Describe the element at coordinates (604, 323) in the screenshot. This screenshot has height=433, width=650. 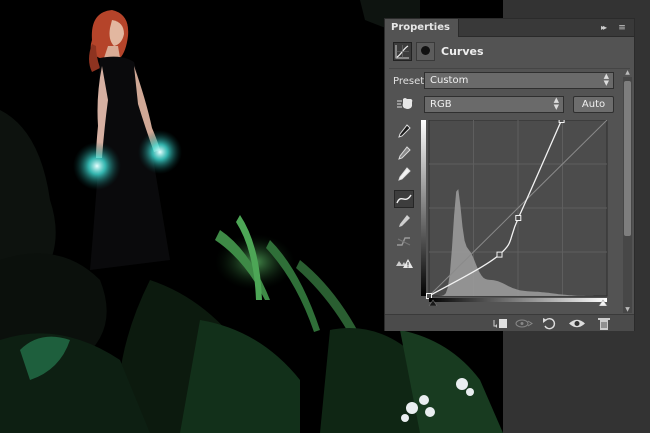
I see `delete-adjustment-icon` at that location.